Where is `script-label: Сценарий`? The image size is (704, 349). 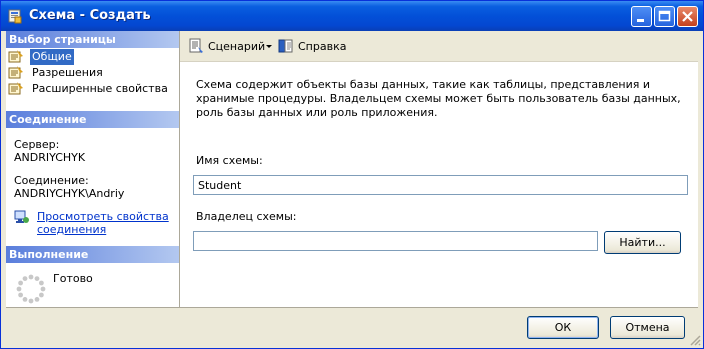 script-label: Сценарий is located at coordinates (237, 46).